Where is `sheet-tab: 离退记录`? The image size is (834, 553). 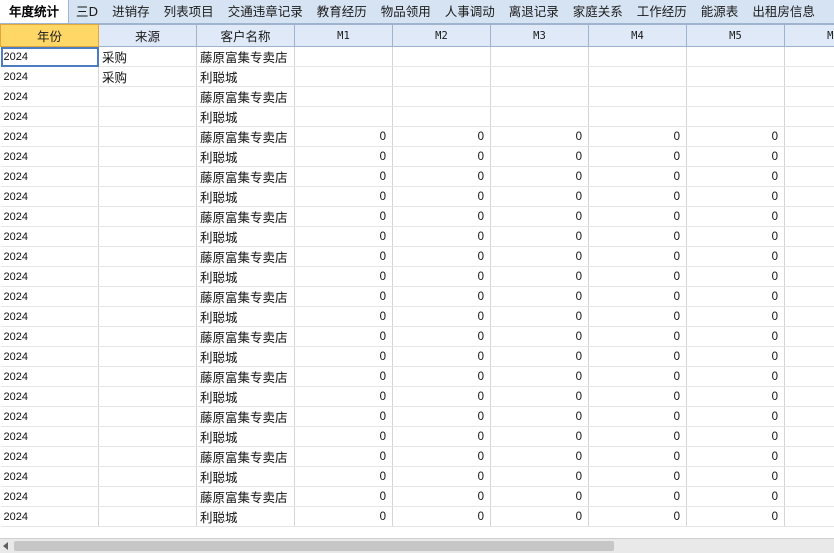
sheet-tab: 离退记录 is located at coordinates (534, 11).